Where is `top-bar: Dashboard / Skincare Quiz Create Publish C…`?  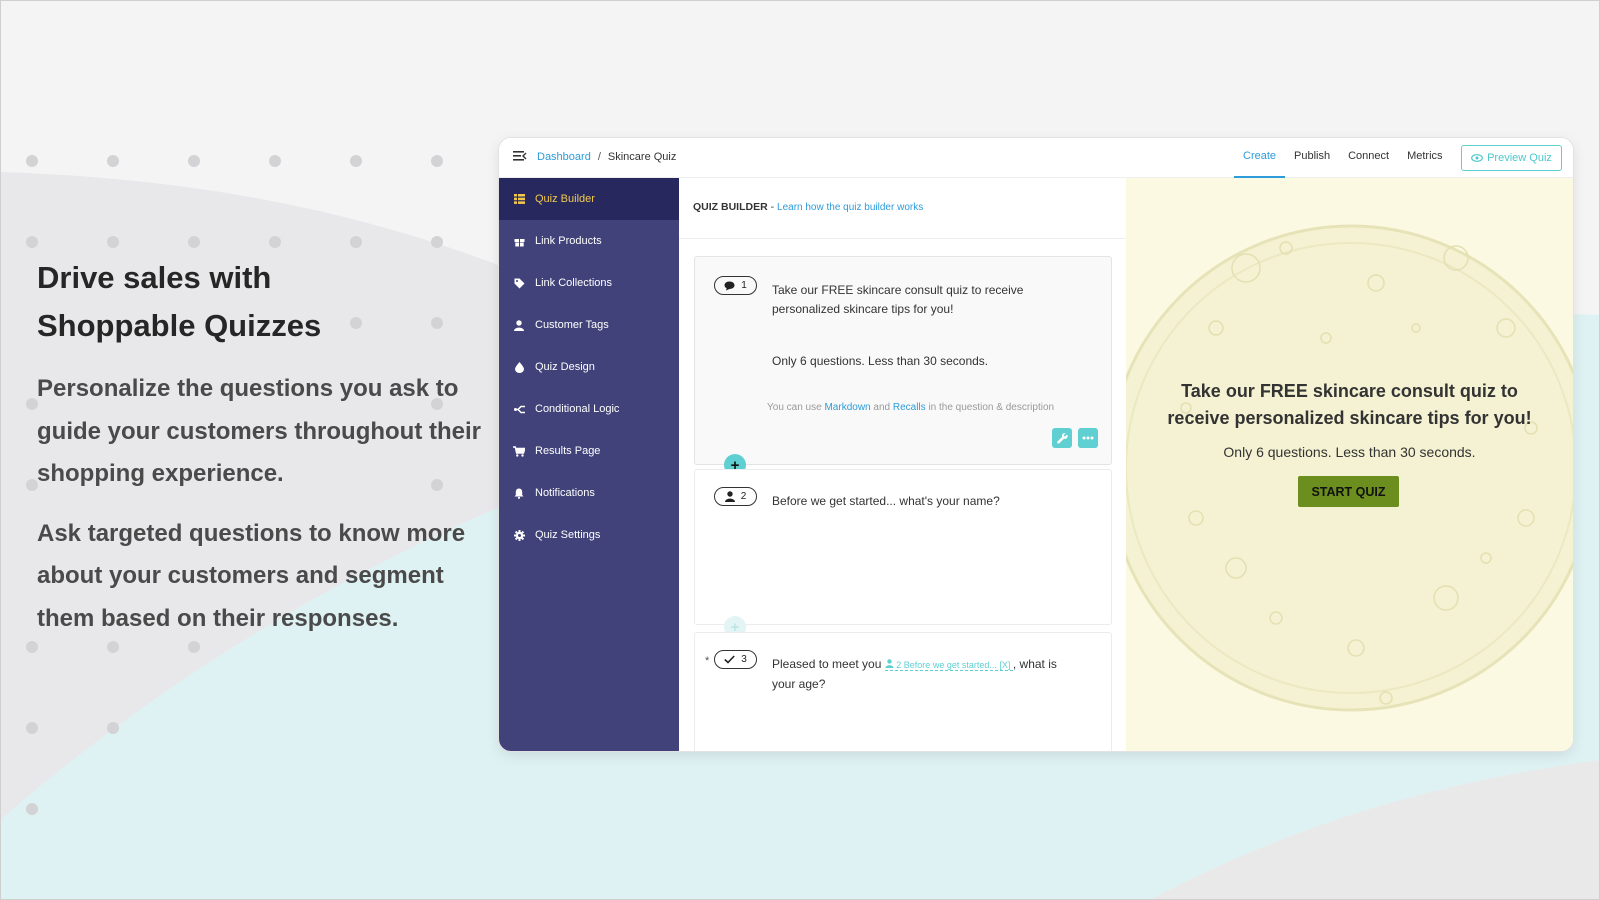
top-bar: Dashboard / Skincare Quiz Create Publish C… is located at coordinates (1036, 158).